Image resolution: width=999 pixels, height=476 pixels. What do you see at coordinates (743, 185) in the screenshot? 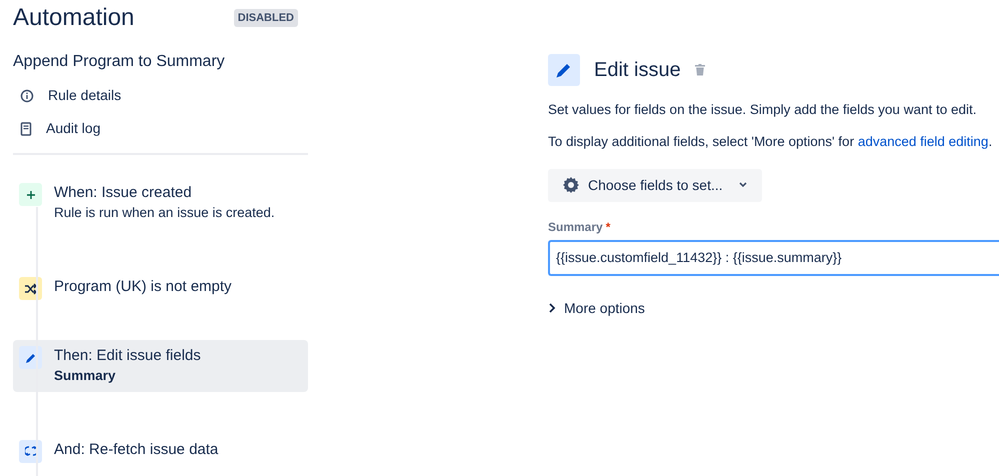
I see `chevron-down-icon` at bounding box center [743, 185].